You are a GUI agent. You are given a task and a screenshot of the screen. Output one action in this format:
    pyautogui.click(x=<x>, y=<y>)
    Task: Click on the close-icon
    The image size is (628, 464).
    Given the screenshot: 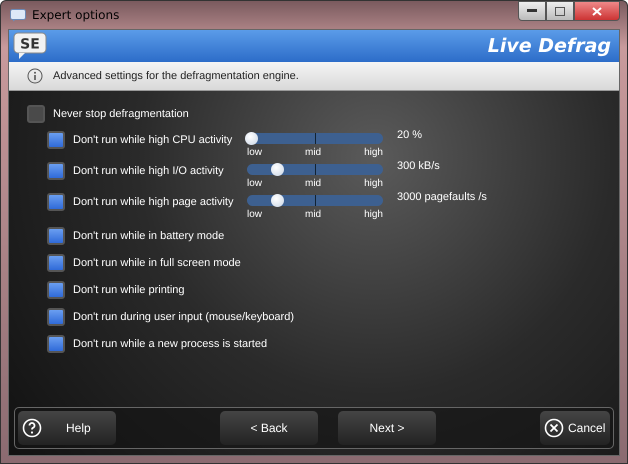 What is the action you would take?
    pyautogui.click(x=597, y=11)
    